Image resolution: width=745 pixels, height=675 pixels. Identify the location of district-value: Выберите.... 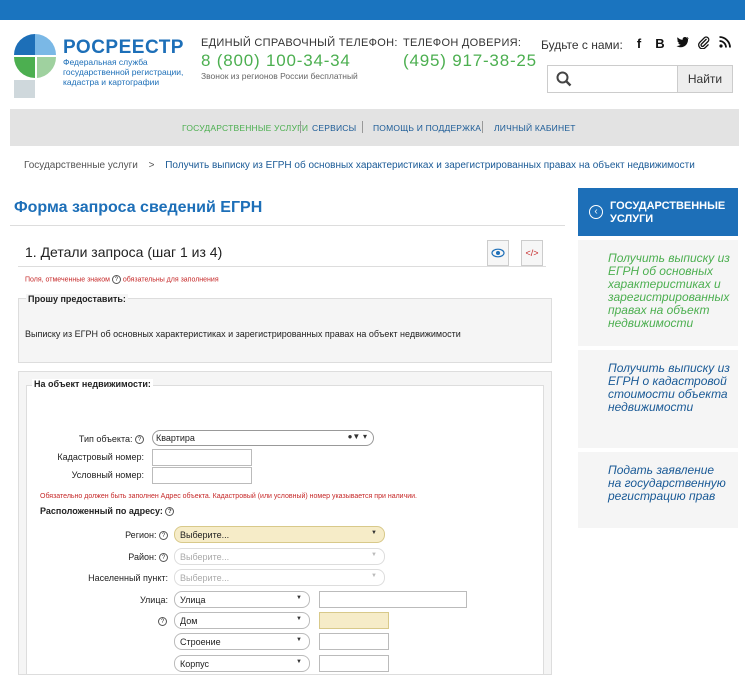
(205, 557).